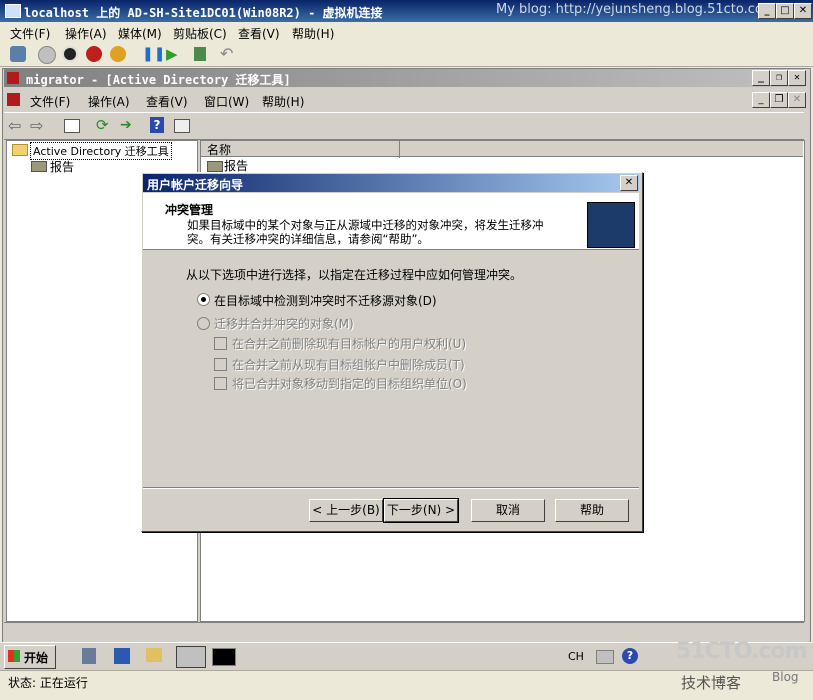 This screenshot has height=700, width=813. I want to click on help-button: 帮助, so click(592, 510).